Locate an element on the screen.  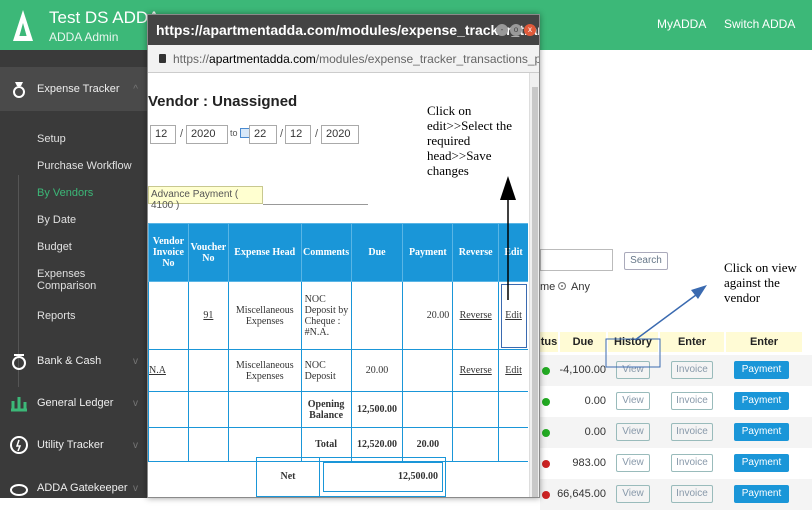
view-arrow-line is located at coordinates (667, 316).